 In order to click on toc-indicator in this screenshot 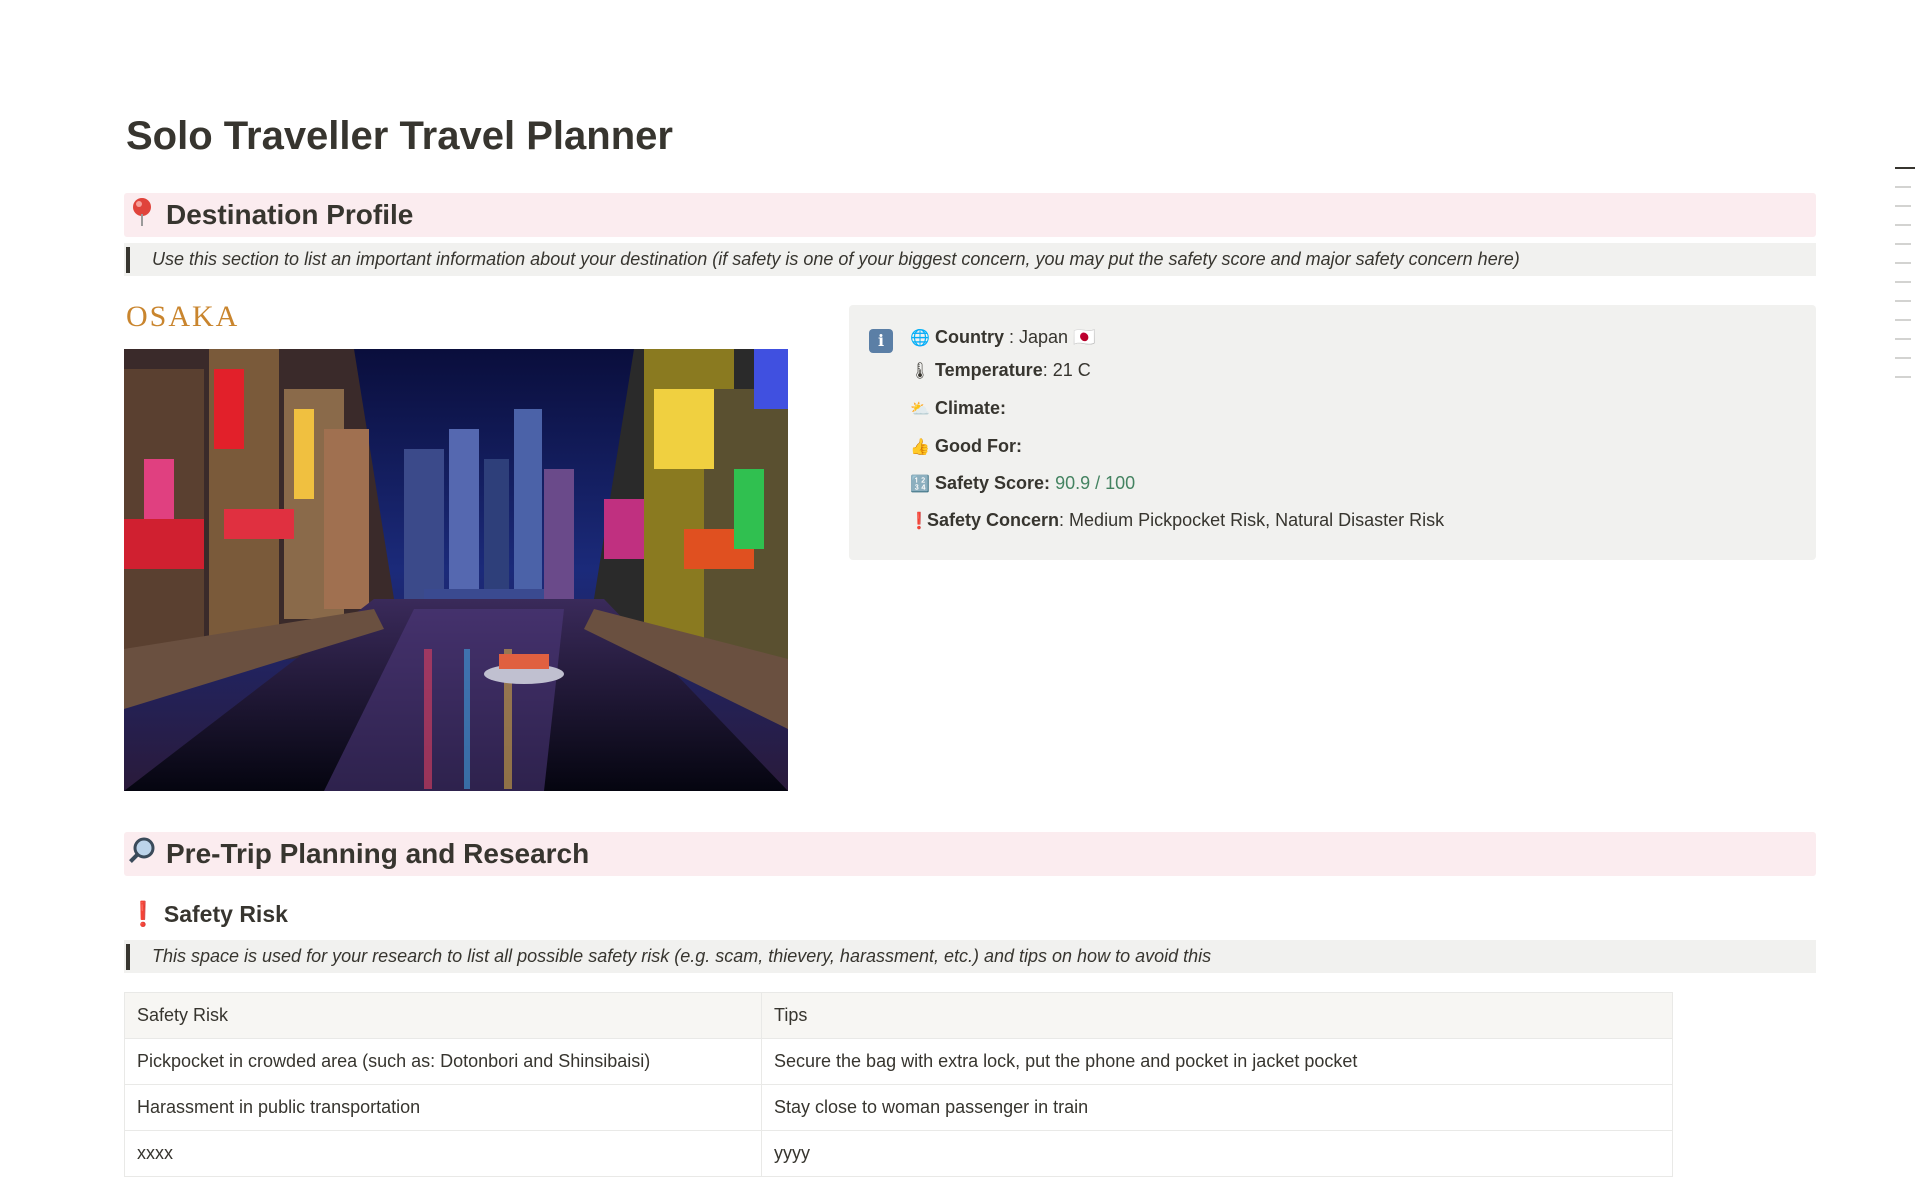, I will do `click(1905, 281)`.